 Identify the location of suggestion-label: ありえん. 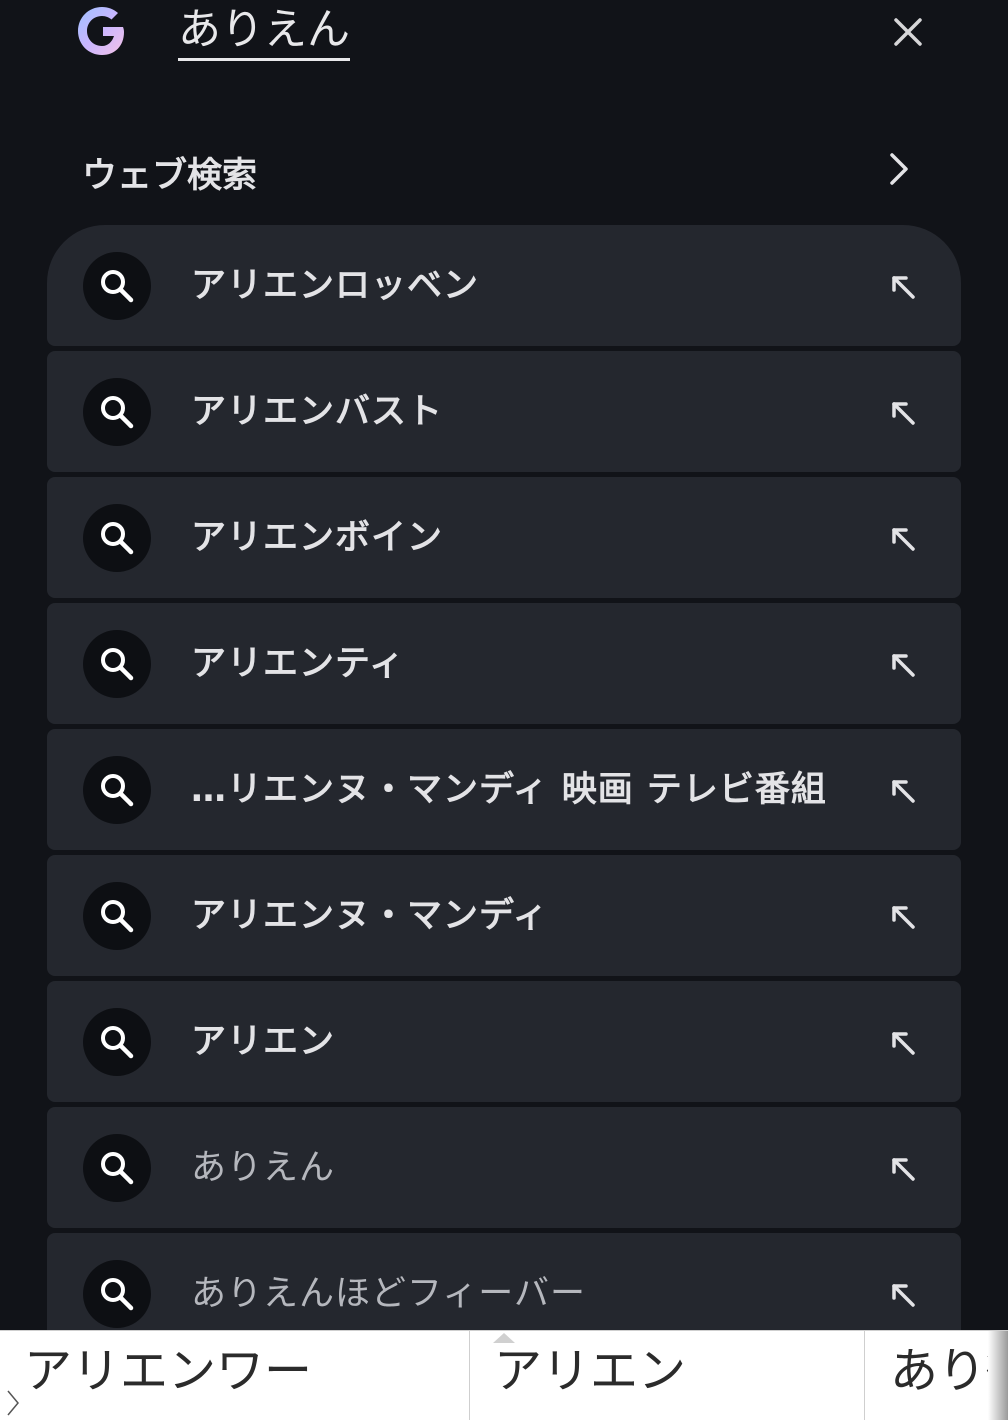
(263, 1168).